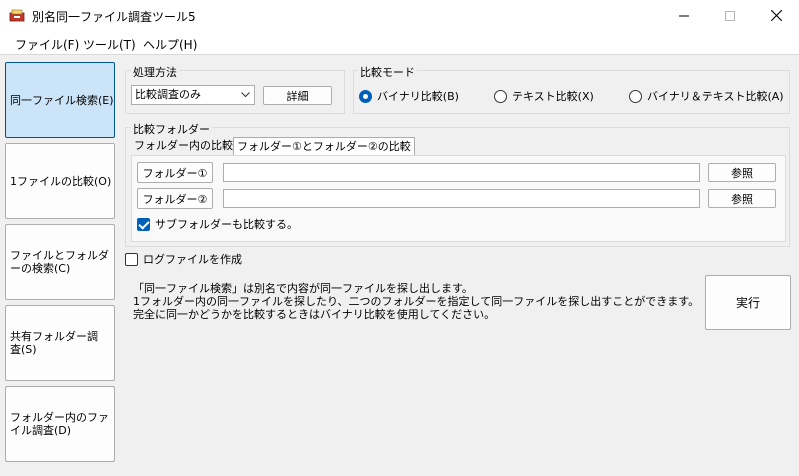  Describe the element at coordinates (17, 15) in the screenshot. I see `app-icon` at that location.